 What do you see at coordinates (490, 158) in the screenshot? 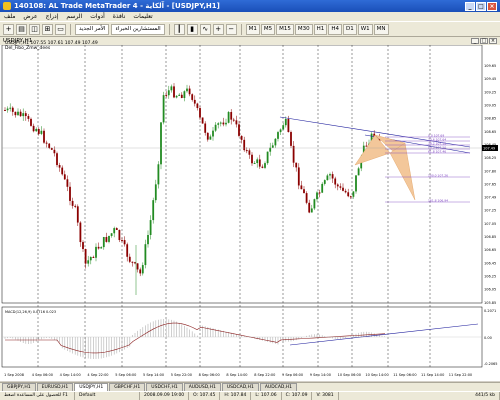
I see `price-tick-label: 108.25` at bounding box center [490, 158].